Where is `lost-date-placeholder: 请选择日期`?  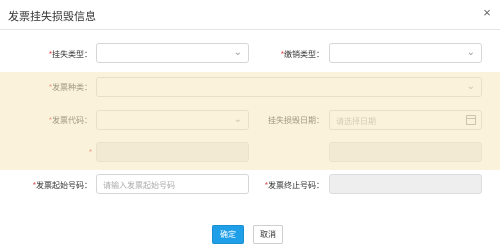 lost-date-placeholder: 请选择日期 is located at coordinates (356, 121).